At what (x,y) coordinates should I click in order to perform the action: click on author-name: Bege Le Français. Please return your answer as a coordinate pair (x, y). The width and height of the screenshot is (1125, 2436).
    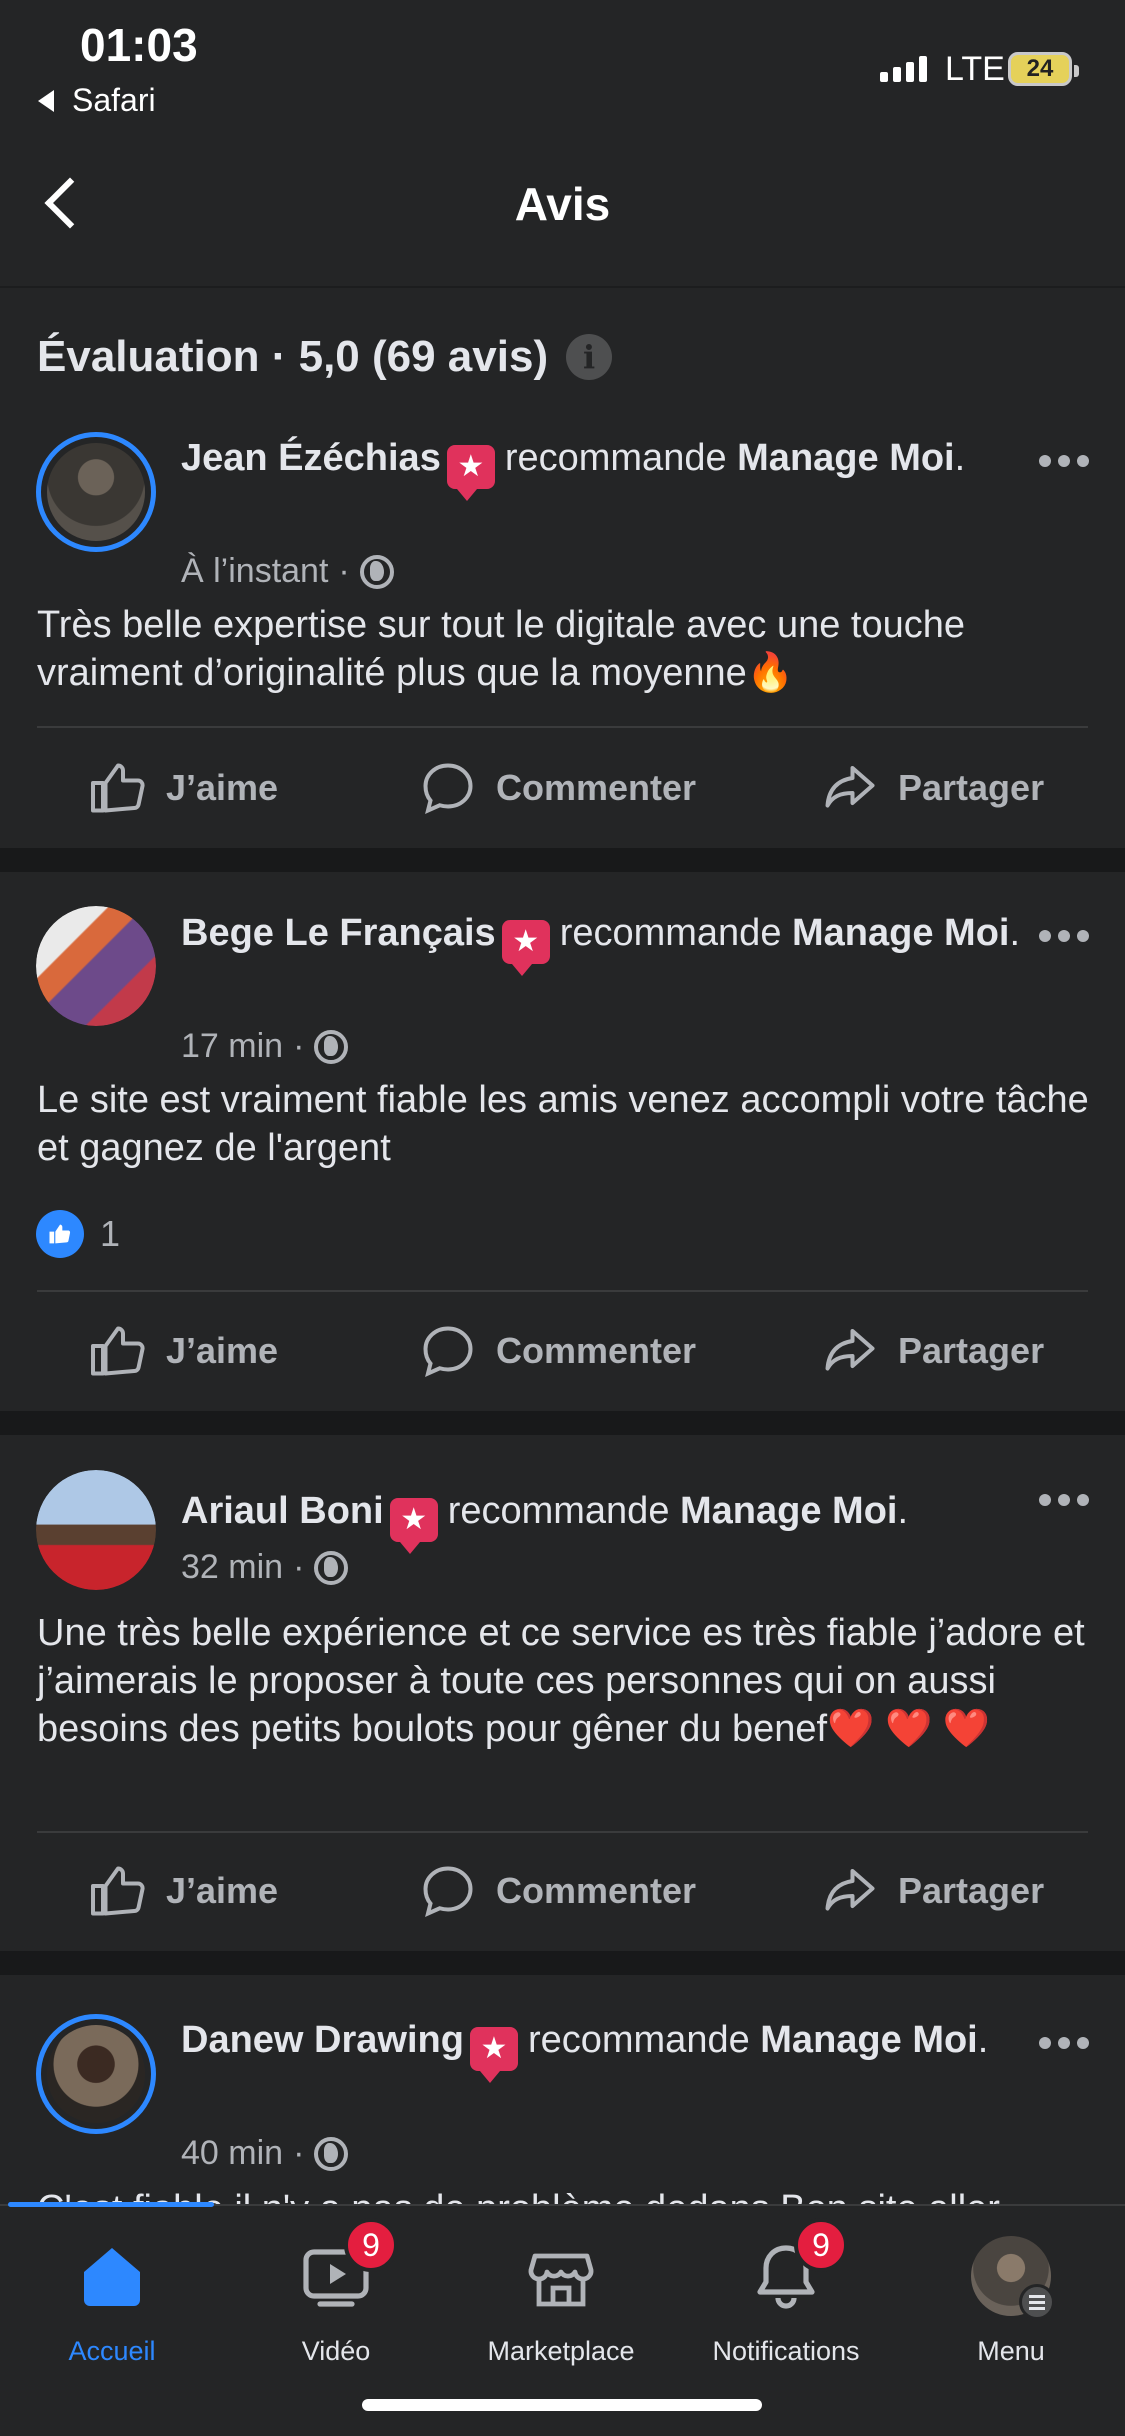
    Looking at the image, I should click on (338, 933).